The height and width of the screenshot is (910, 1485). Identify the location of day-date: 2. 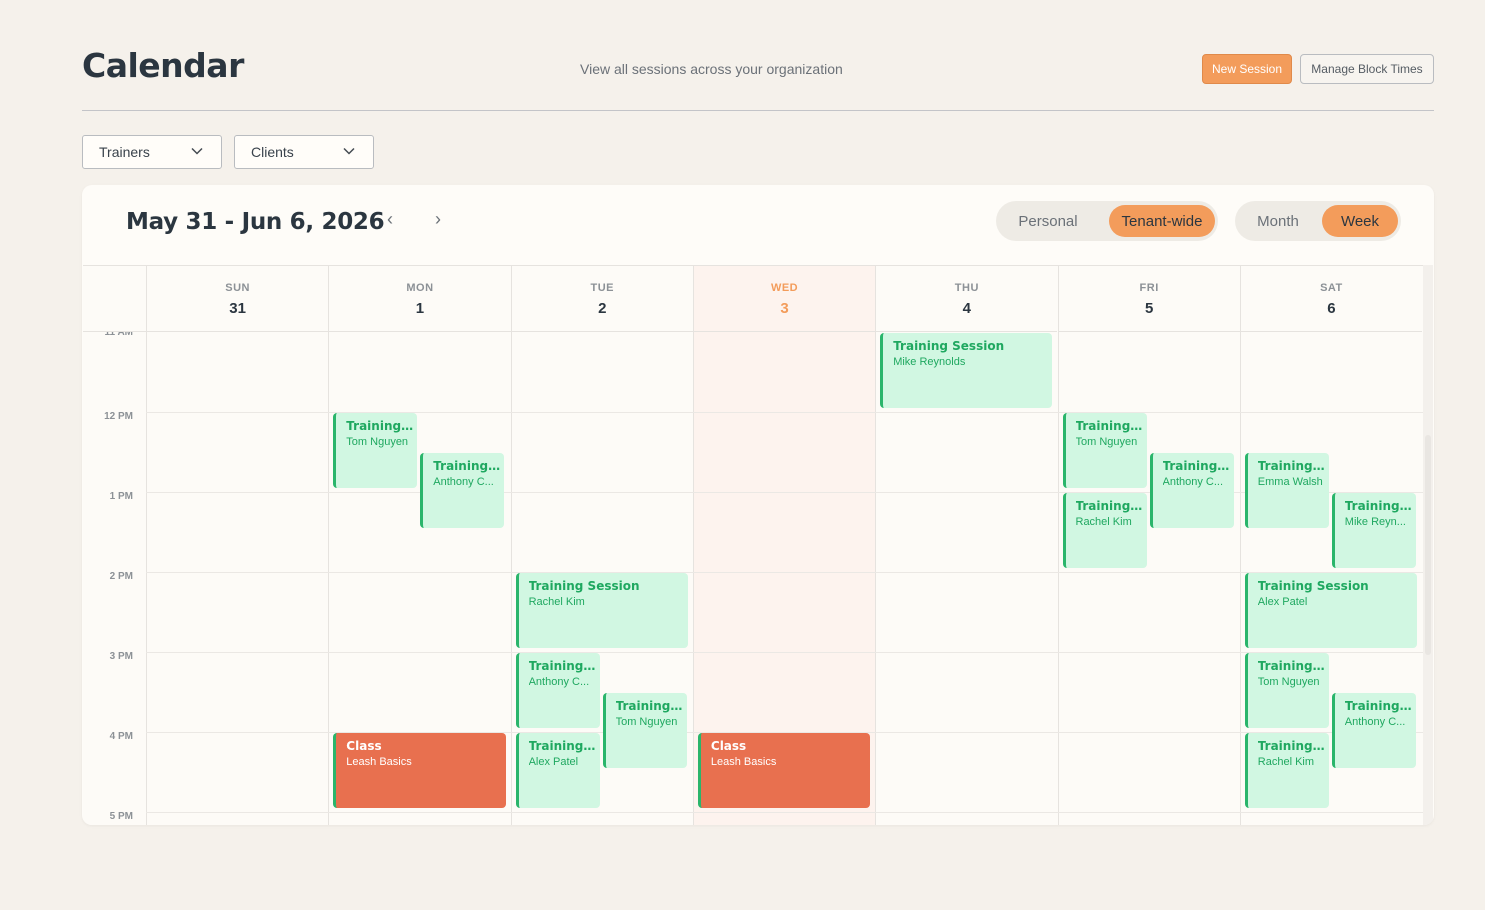
(602, 308).